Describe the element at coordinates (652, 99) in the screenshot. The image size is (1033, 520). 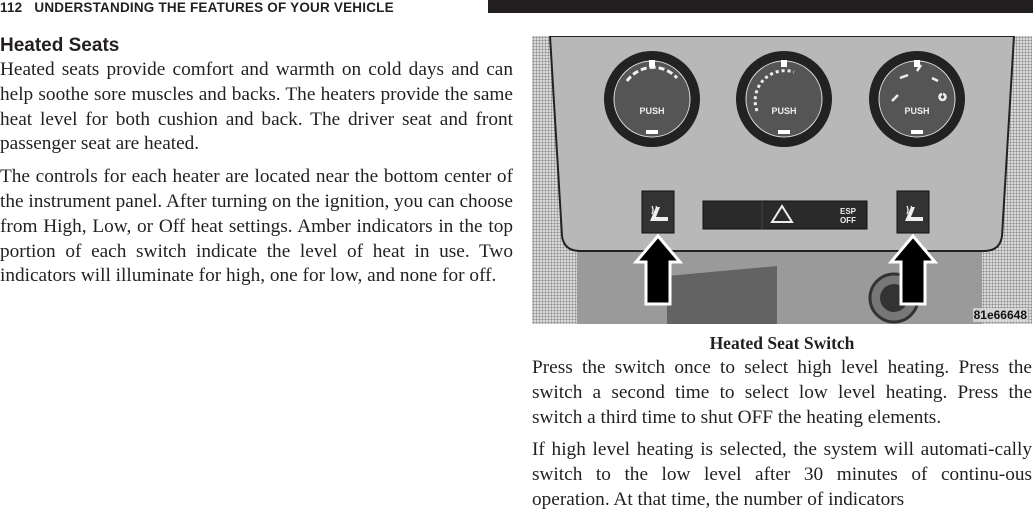
I see `fan-speed-dial: PUSH` at that location.